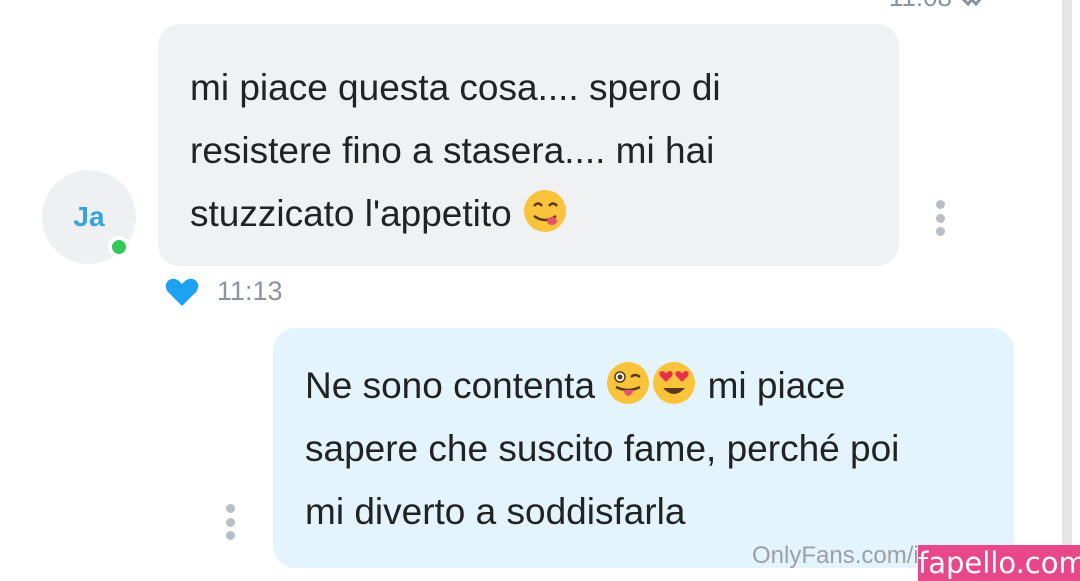  I want to click on message-line: stuzzicato l'appetito, so click(528, 213).